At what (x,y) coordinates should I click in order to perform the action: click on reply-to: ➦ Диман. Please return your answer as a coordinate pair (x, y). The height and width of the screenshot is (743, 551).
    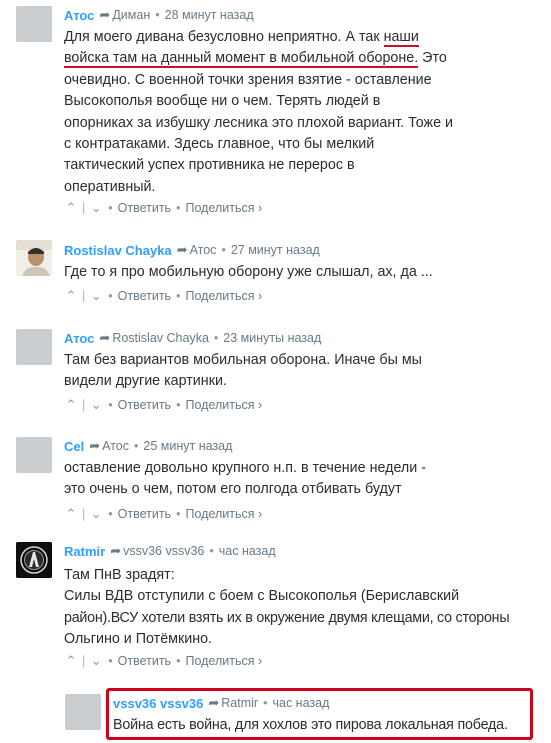
    Looking at the image, I should click on (124, 15).